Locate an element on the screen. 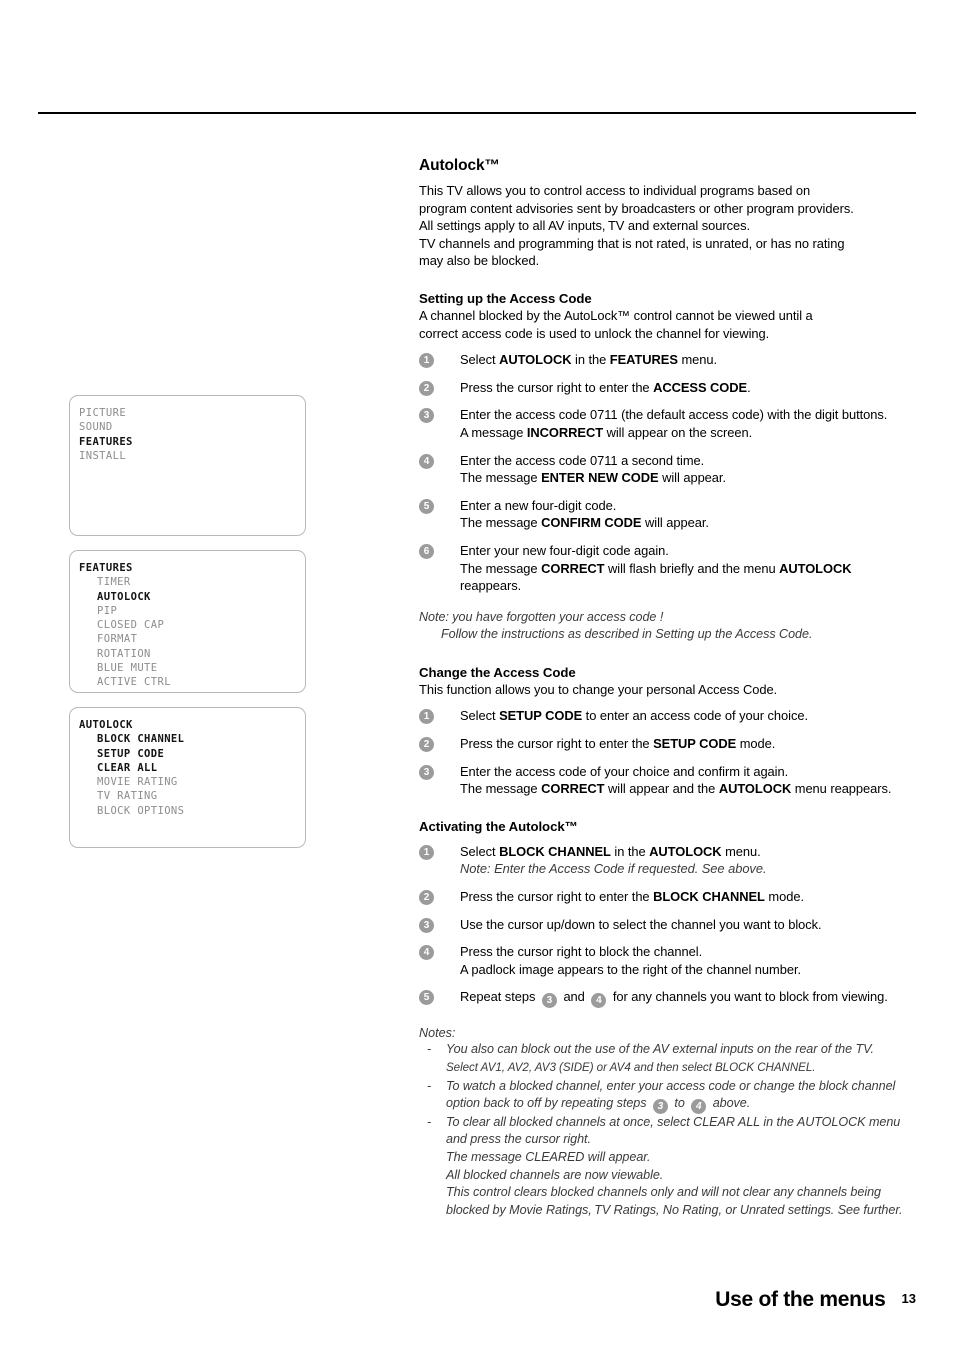 This screenshot has width=954, height=1349. menu-row: BLOCK OPTIONS is located at coordinates (141, 810).